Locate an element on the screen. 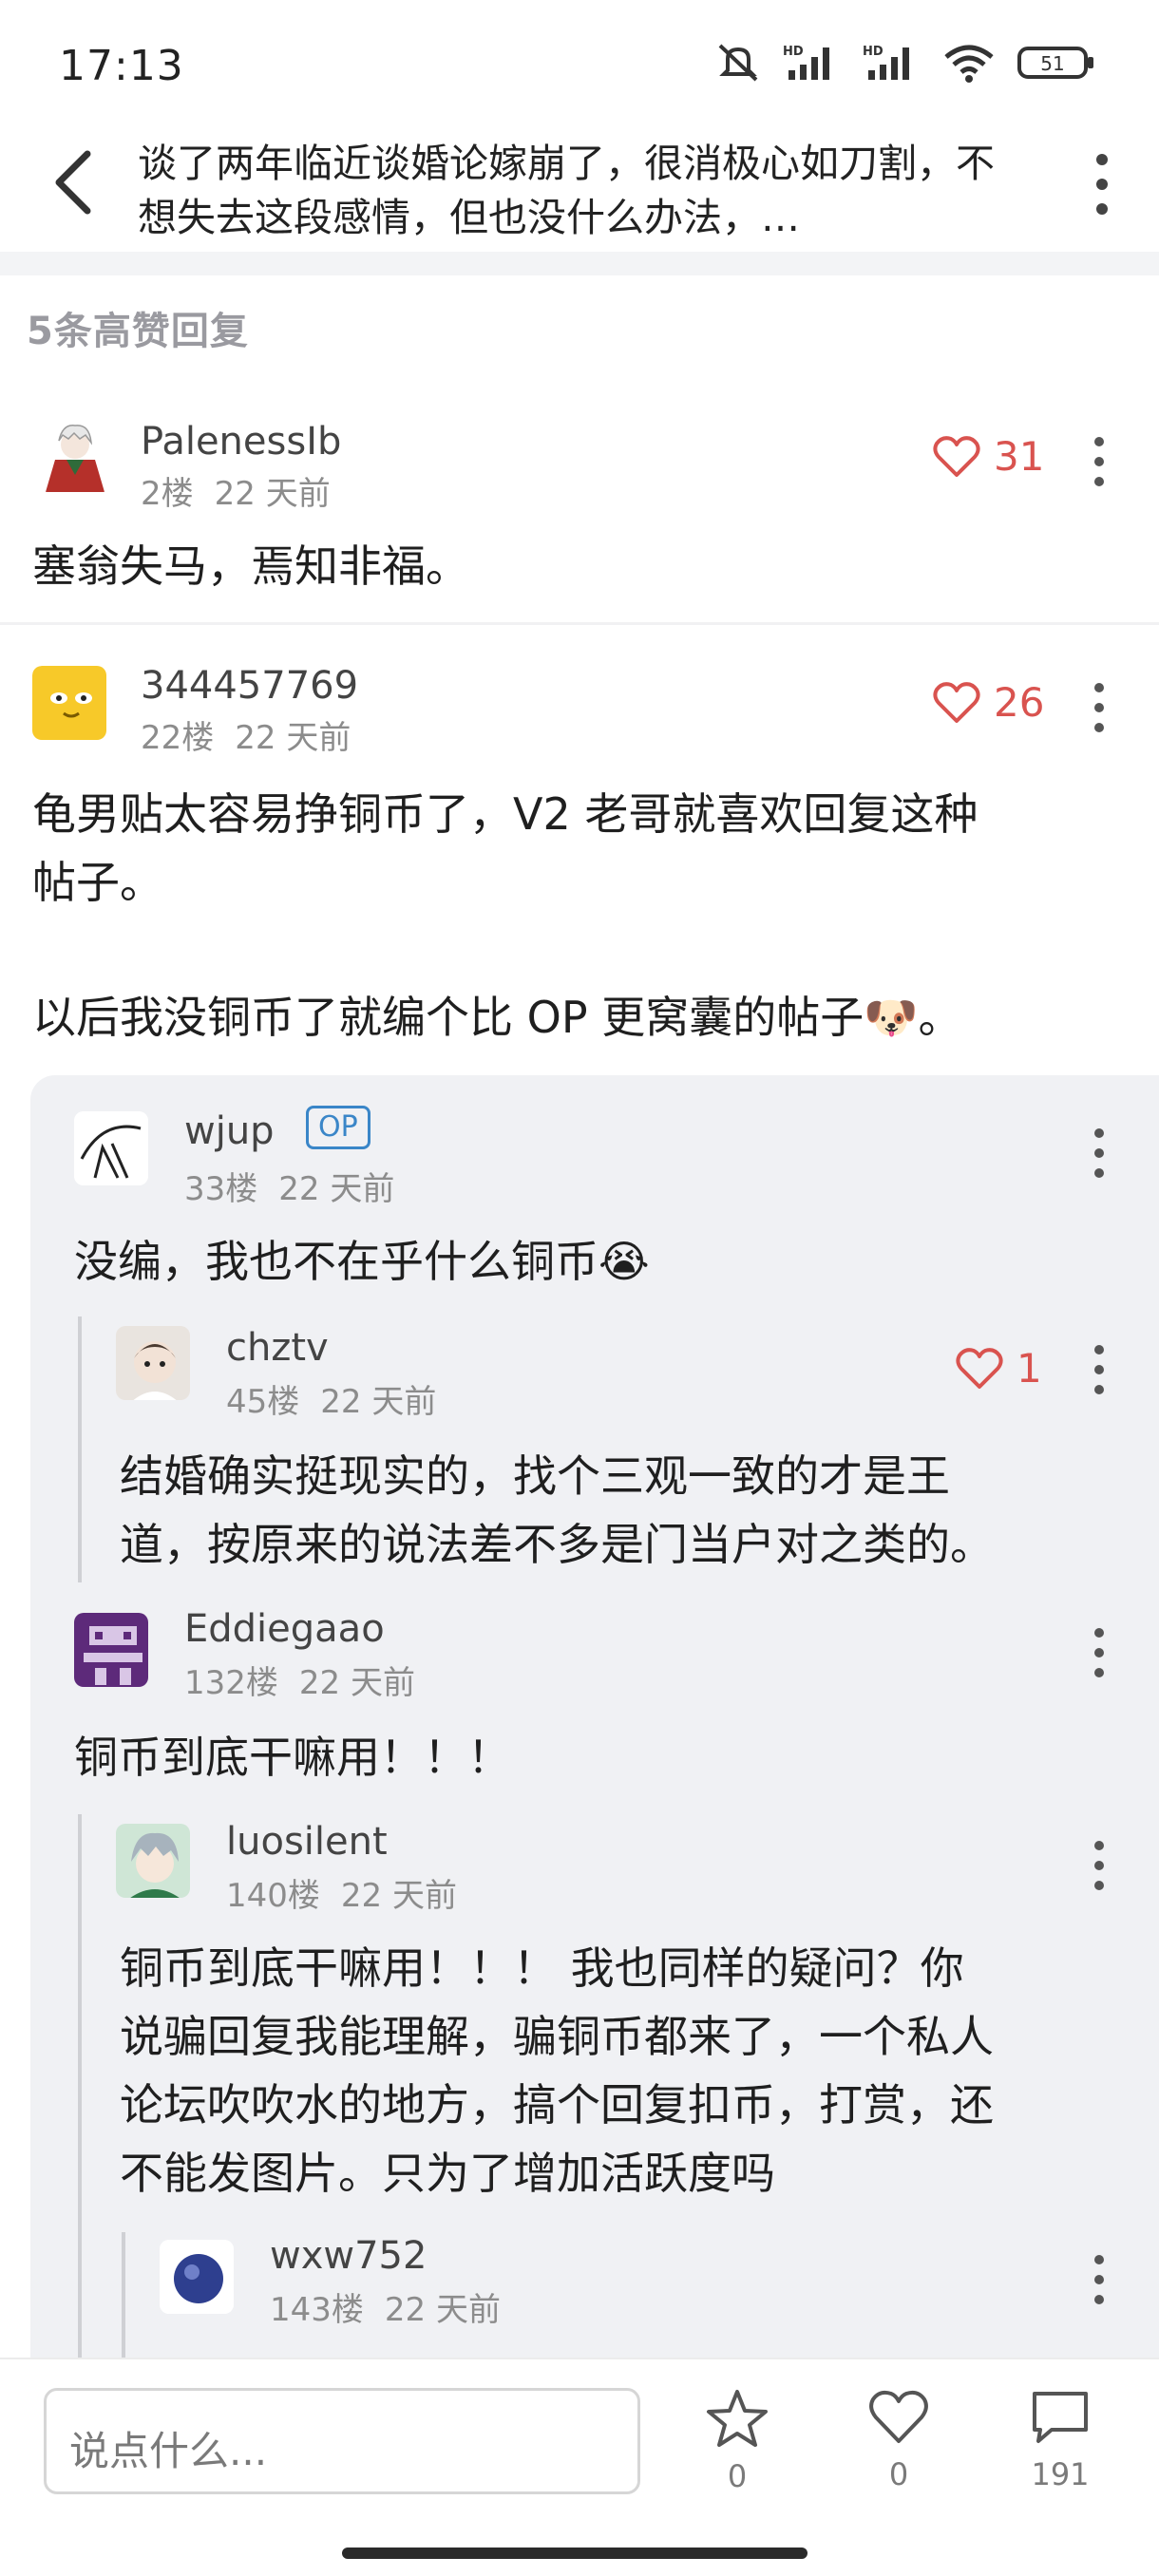 Image resolution: width=1159 pixels, height=2576 pixels. username: wxw752 is located at coordinates (348, 2256).